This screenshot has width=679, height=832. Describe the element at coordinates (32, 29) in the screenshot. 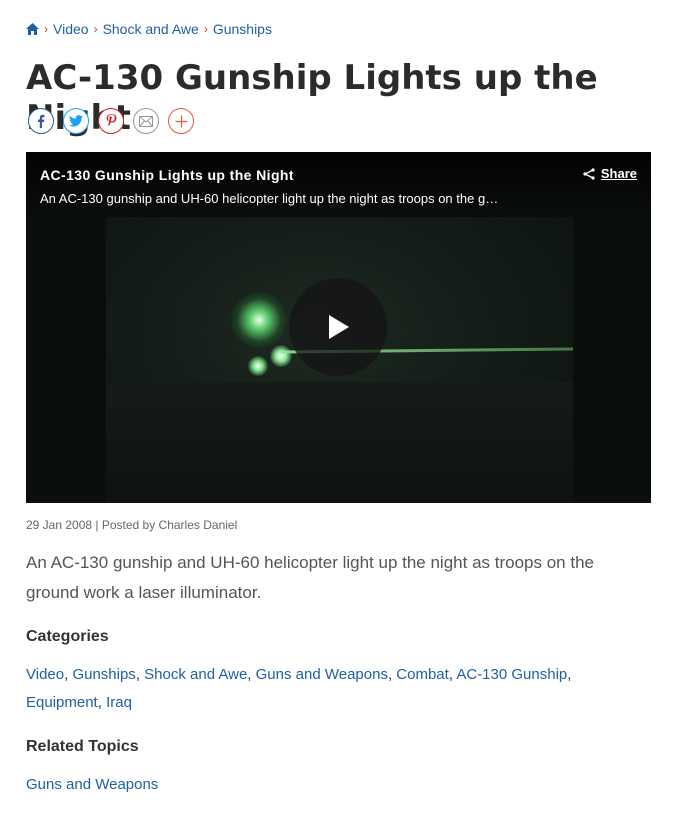

I see `home-icon` at that location.